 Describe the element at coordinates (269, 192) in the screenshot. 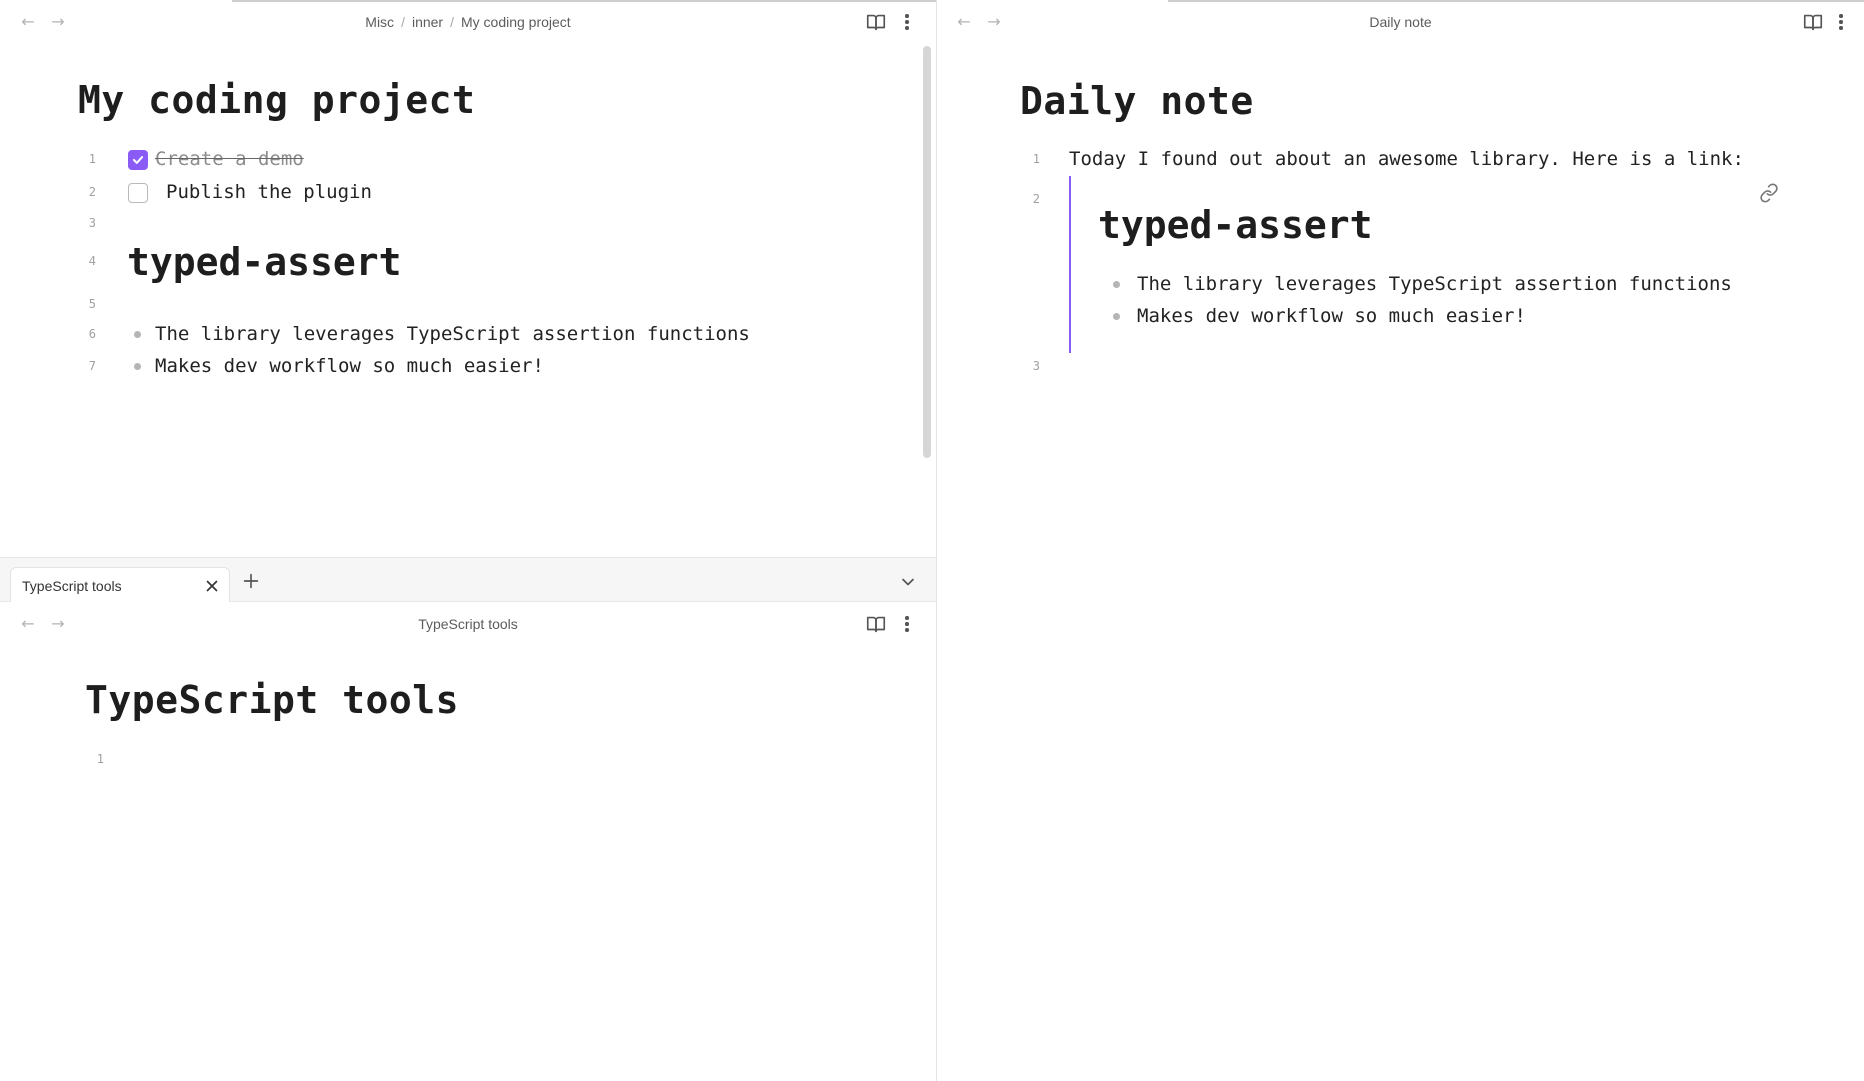

I see `task-text: Publish the plugin` at that location.